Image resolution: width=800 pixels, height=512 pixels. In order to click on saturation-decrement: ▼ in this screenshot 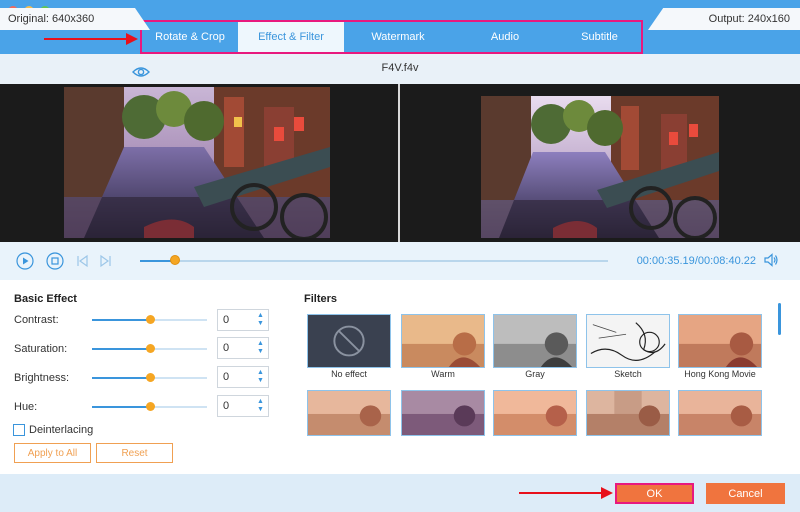, I will do `click(260, 352)`.